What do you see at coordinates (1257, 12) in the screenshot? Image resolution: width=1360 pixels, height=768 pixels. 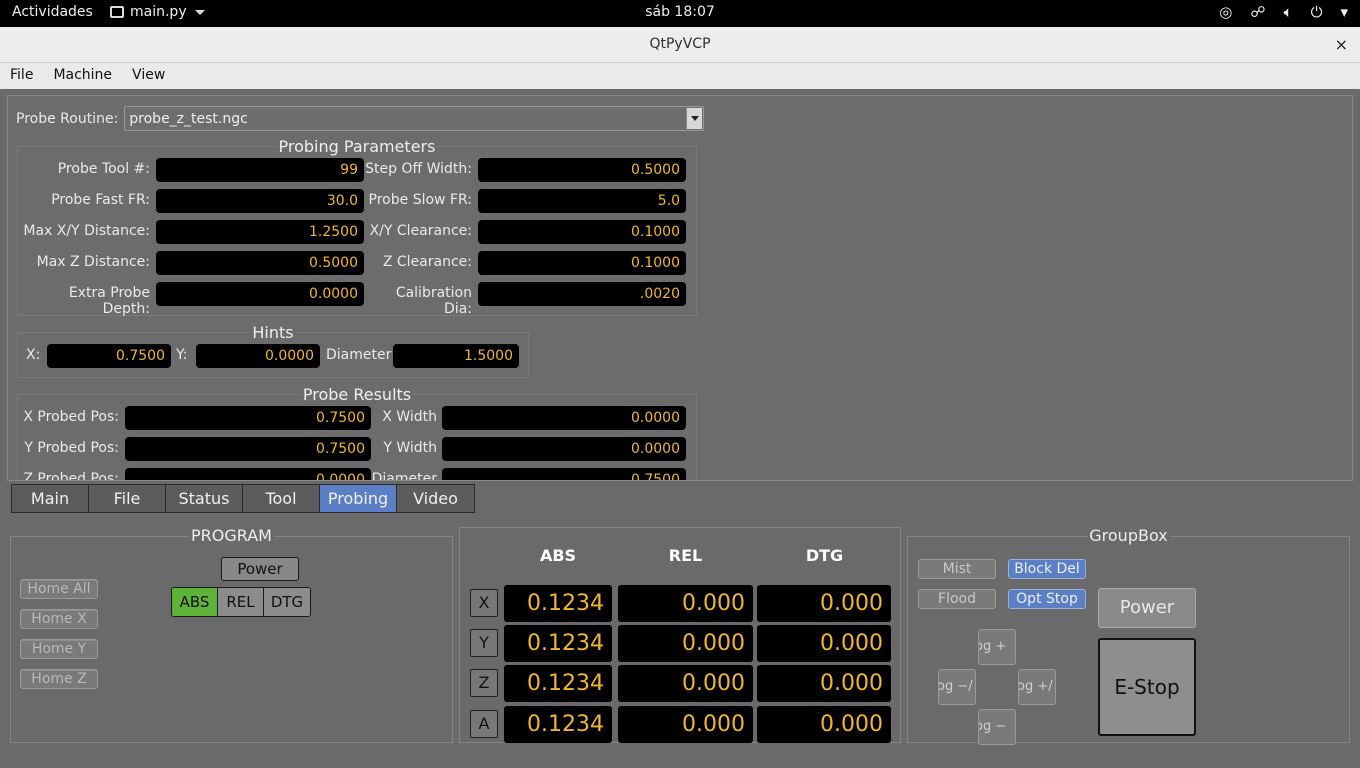 I see `network-icon: ☍` at bounding box center [1257, 12].